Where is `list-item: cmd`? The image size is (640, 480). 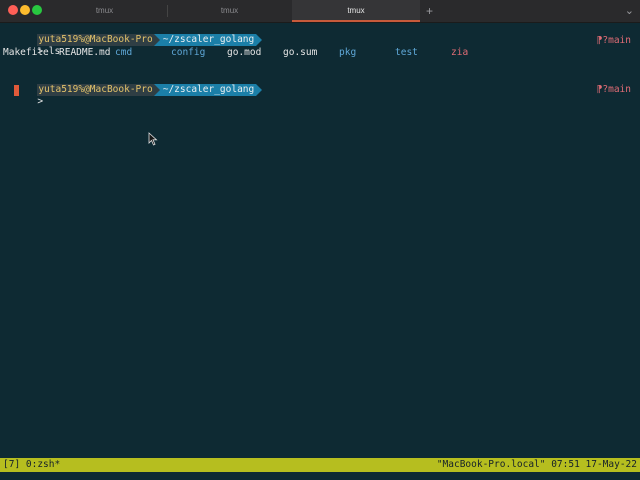 list-item: cmd is located at coordinates (124, 52).